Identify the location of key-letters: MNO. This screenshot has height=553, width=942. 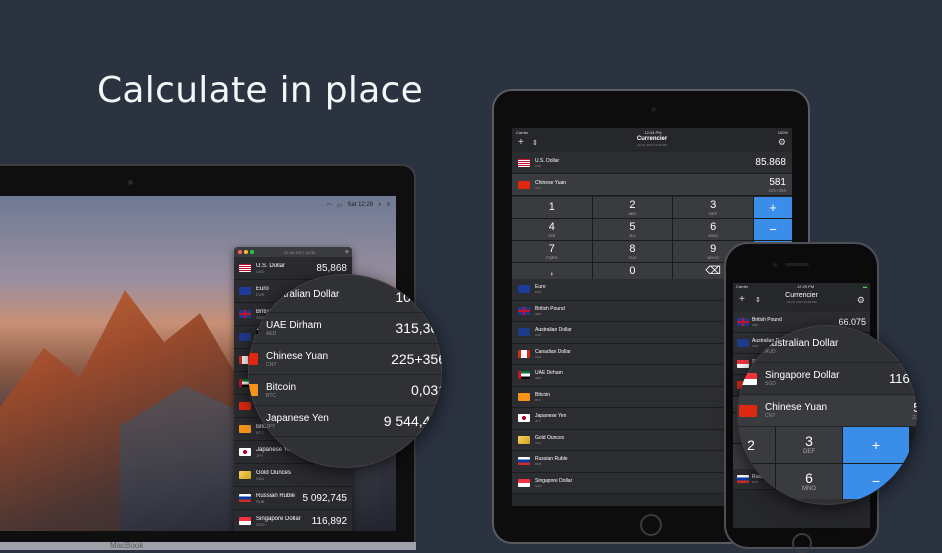
(809, 488).